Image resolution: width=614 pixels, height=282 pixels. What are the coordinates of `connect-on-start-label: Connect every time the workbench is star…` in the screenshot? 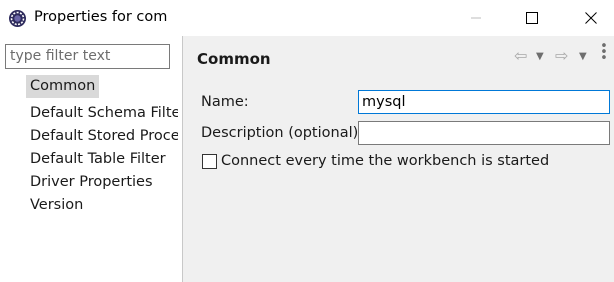 It's located at (385, 161).